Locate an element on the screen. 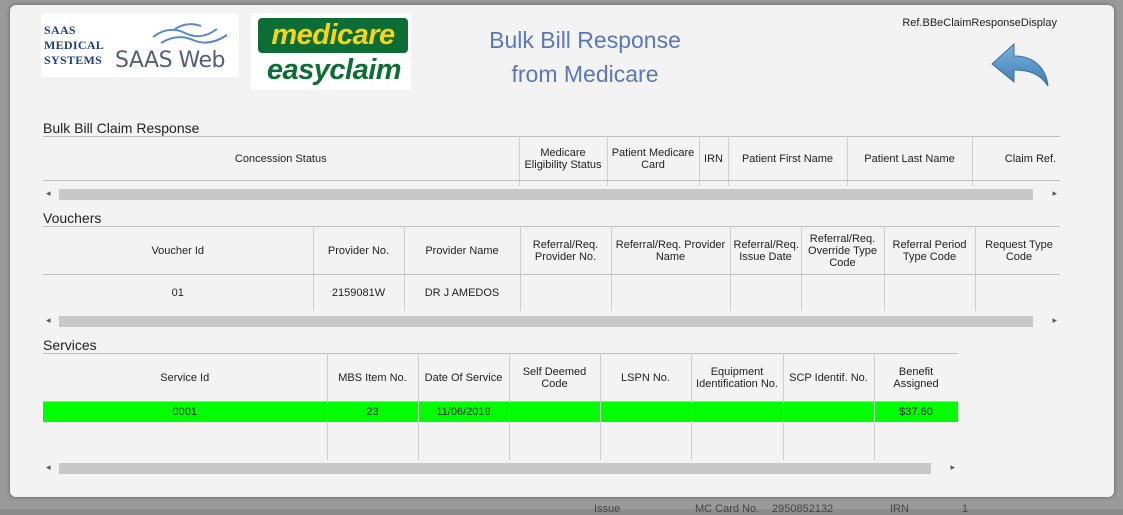 The image size is (1123, 515). referral-override-cell is located at coordinates (843, 292).